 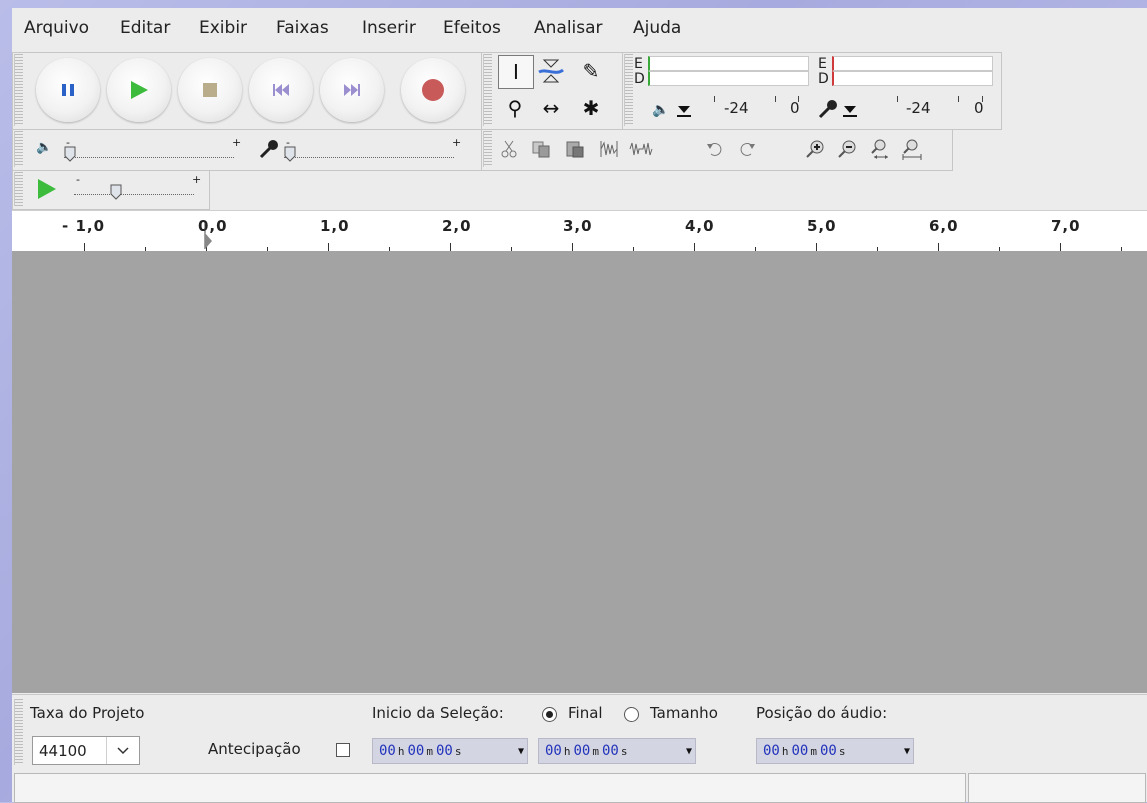 What do you see at coordinates (487, 149) in the screenshot?
I see `edit-grip` at bounding box center [487, 149].